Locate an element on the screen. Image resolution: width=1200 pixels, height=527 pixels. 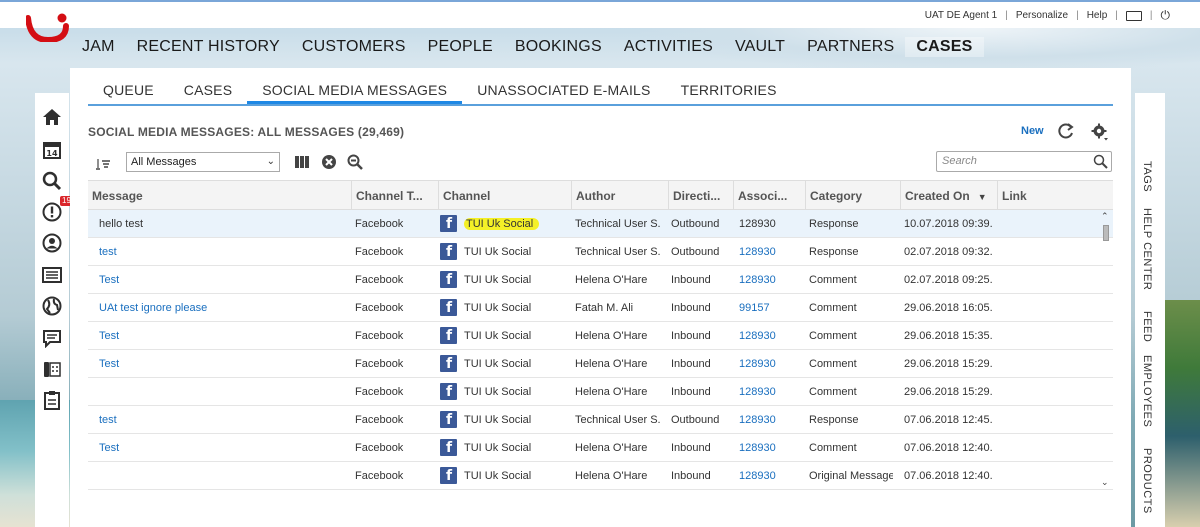
right-tab-help-center: HELP CENTER is located at coordinates (1147, 249).